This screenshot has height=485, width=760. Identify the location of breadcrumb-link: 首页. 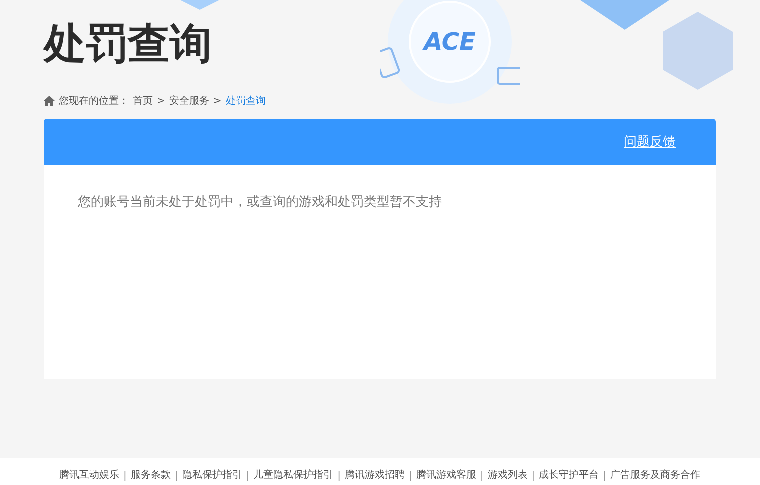
(143, 101).